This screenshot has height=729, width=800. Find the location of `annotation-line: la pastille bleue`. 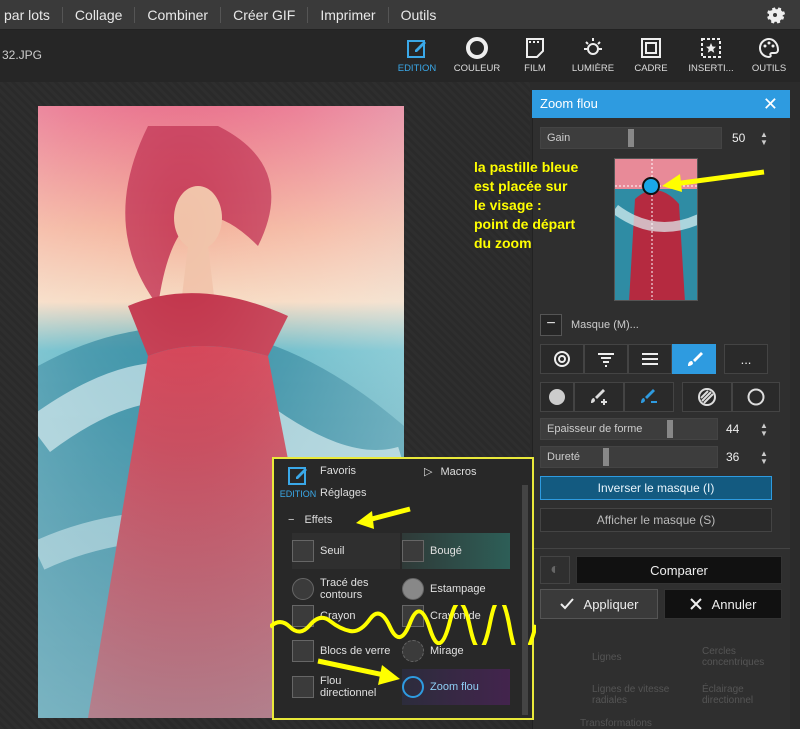

annotation-line: la pastille bleue is located at coordinates (526, 167).